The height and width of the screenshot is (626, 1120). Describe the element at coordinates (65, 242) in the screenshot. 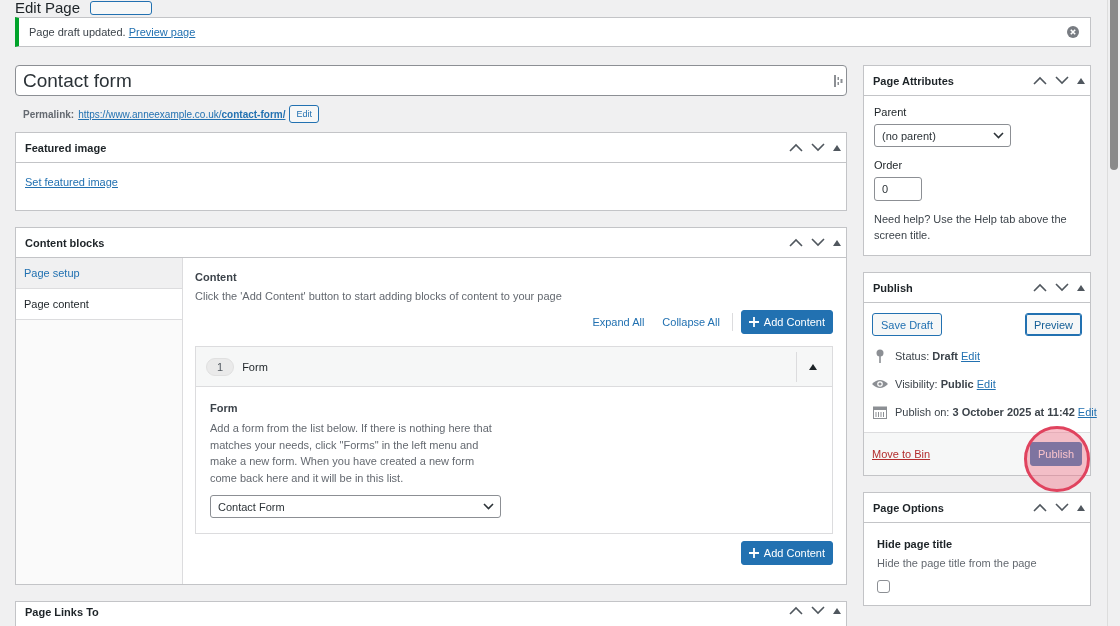

I see `panel-title: Content blocks` at that location.